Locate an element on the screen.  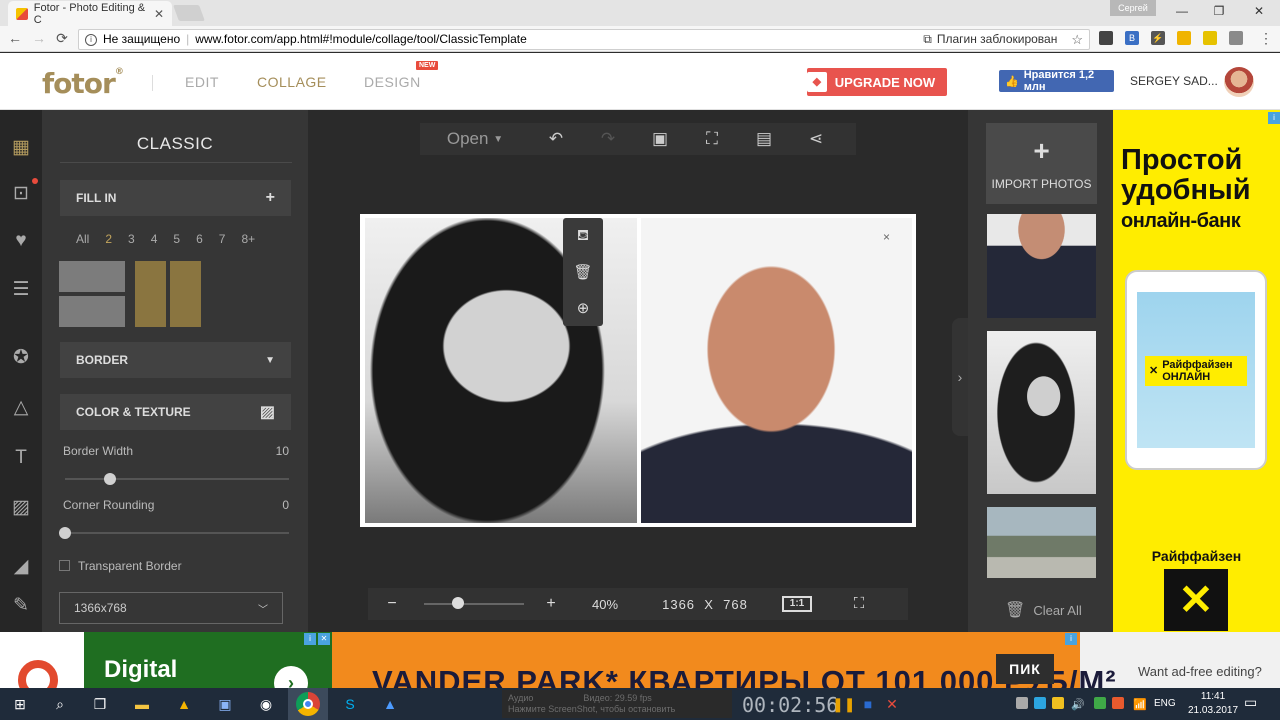
color-texture-section: COLOR & TEXTURE ▨ is located at coordinates (175, 412).